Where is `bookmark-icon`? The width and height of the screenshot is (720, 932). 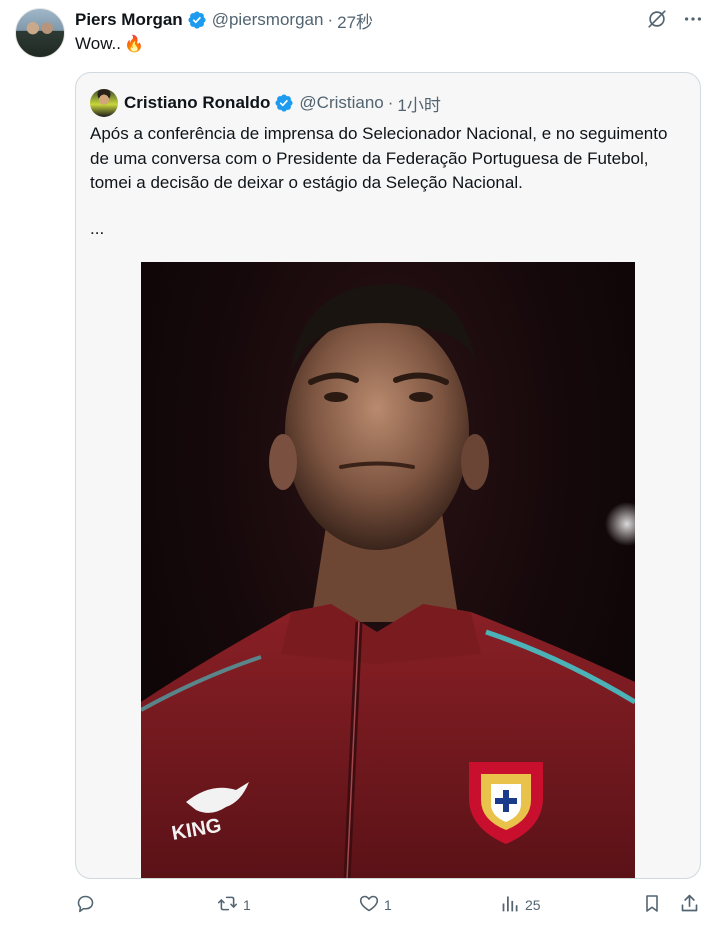
bookmark-icon is located at coordinates (652, 905).